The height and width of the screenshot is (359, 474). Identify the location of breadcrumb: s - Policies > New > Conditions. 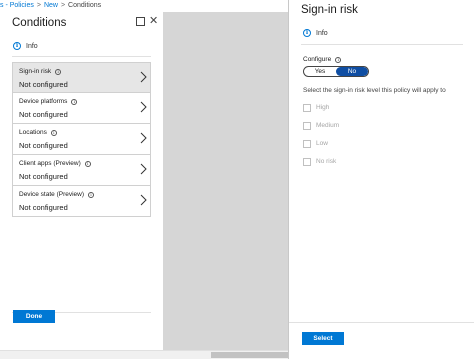
(145, 6).